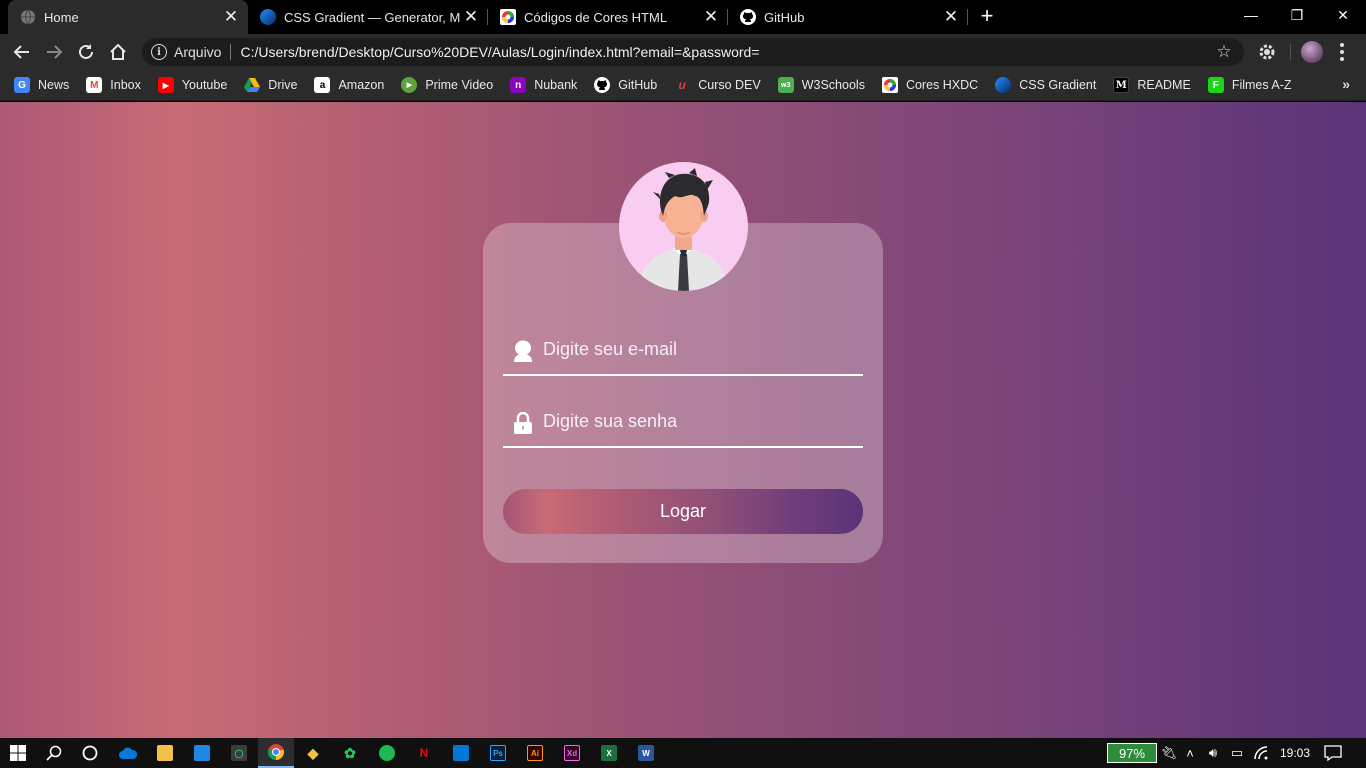 Image resolution: width=1366 pixels, height=768 pixels. What do you see at coordinates (1164, 85) in the screenshot?
I see `bookmark-label: README` at bounding box center [1164, 85].